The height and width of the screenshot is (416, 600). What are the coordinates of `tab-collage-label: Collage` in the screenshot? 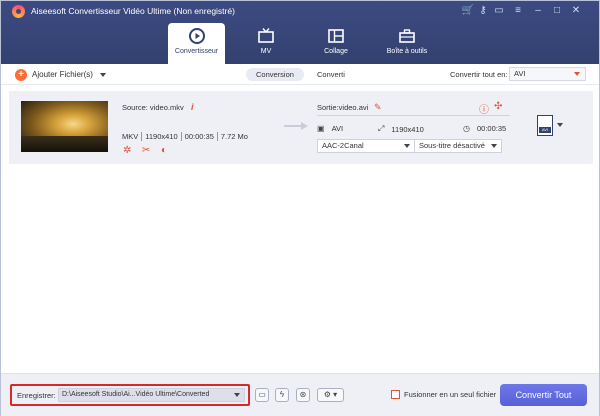 It's located at (336, 51).